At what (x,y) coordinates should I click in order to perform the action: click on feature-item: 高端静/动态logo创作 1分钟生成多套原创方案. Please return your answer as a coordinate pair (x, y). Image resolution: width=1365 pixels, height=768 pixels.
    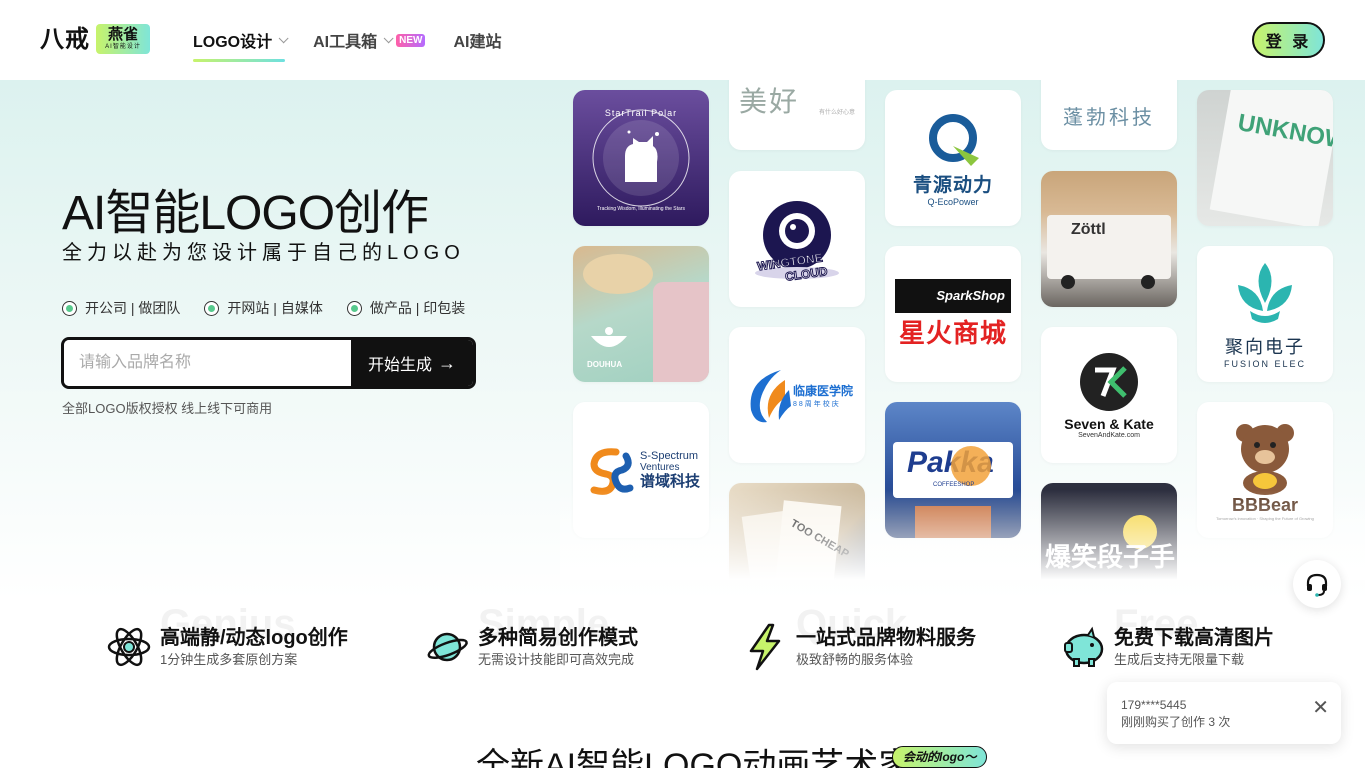
    Looking at the image, I should click on (227, 647).